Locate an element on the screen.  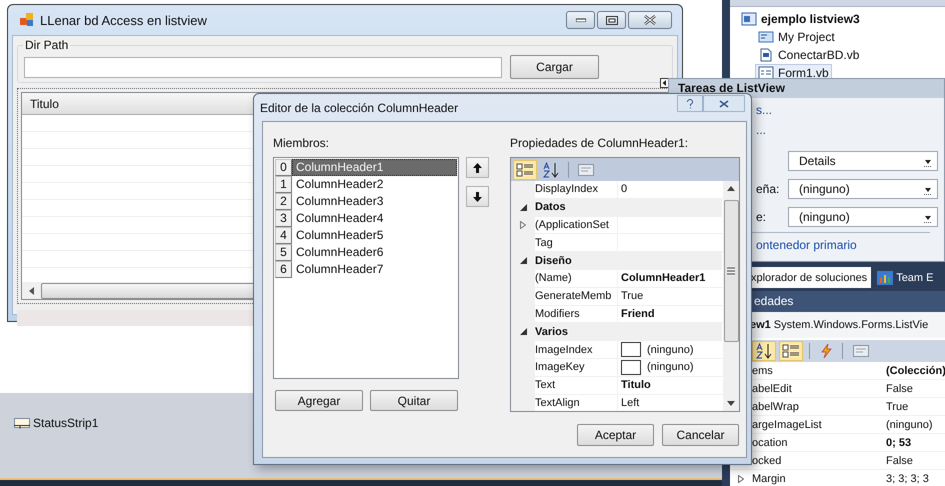
property-name: ImageIndex is located at coordinates (563, 350).